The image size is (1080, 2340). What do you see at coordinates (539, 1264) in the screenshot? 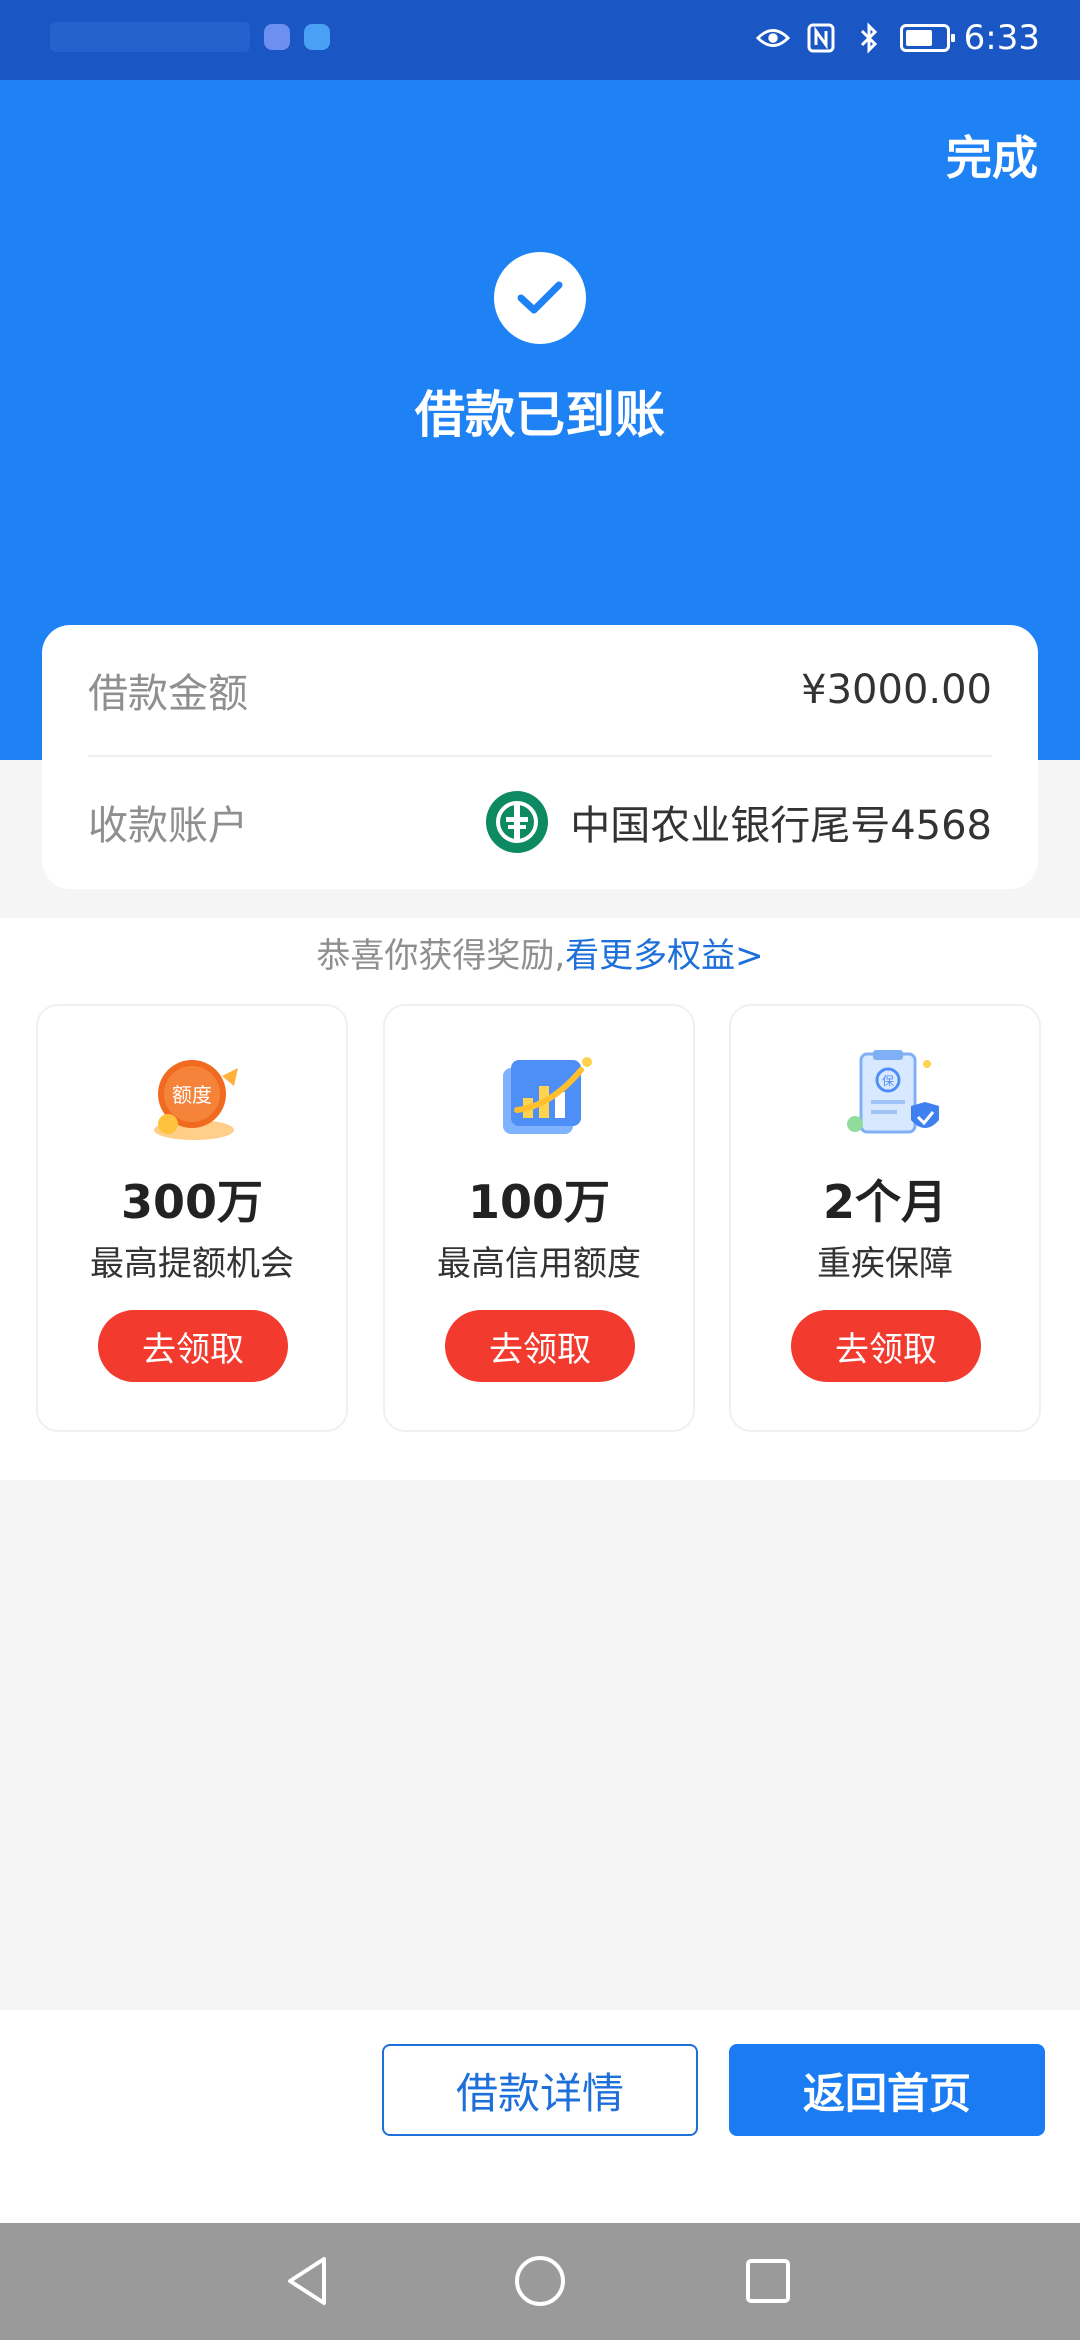
I see `reward-description: 最高信用额度` at bounding box center [539, 1264].